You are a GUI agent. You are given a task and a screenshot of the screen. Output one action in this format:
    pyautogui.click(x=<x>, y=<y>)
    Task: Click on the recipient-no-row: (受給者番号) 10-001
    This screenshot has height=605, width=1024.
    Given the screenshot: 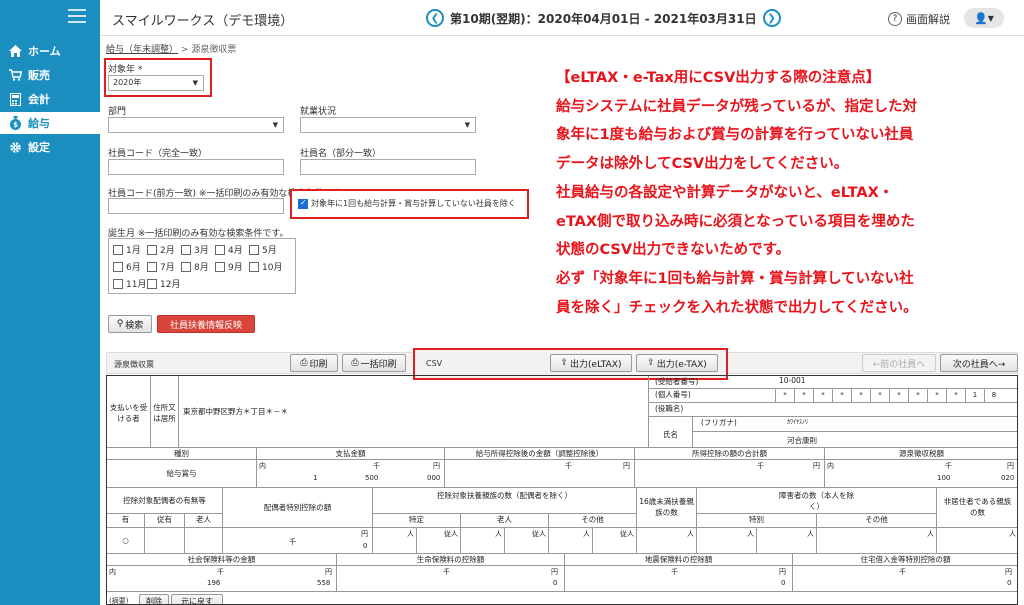 What is the action you would take?
    pyautogui.click(x=833, y=382)
    